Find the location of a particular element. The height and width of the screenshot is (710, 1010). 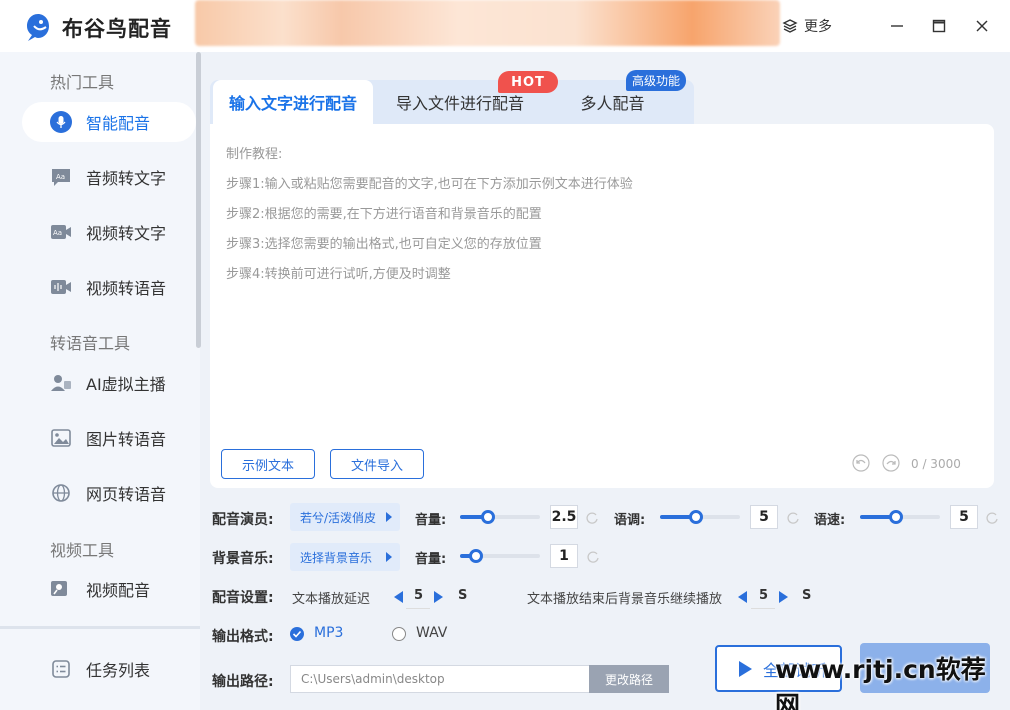

sidebar-item-ai-anchor: AI虚拟主播 is located at coordinates (109, 383).